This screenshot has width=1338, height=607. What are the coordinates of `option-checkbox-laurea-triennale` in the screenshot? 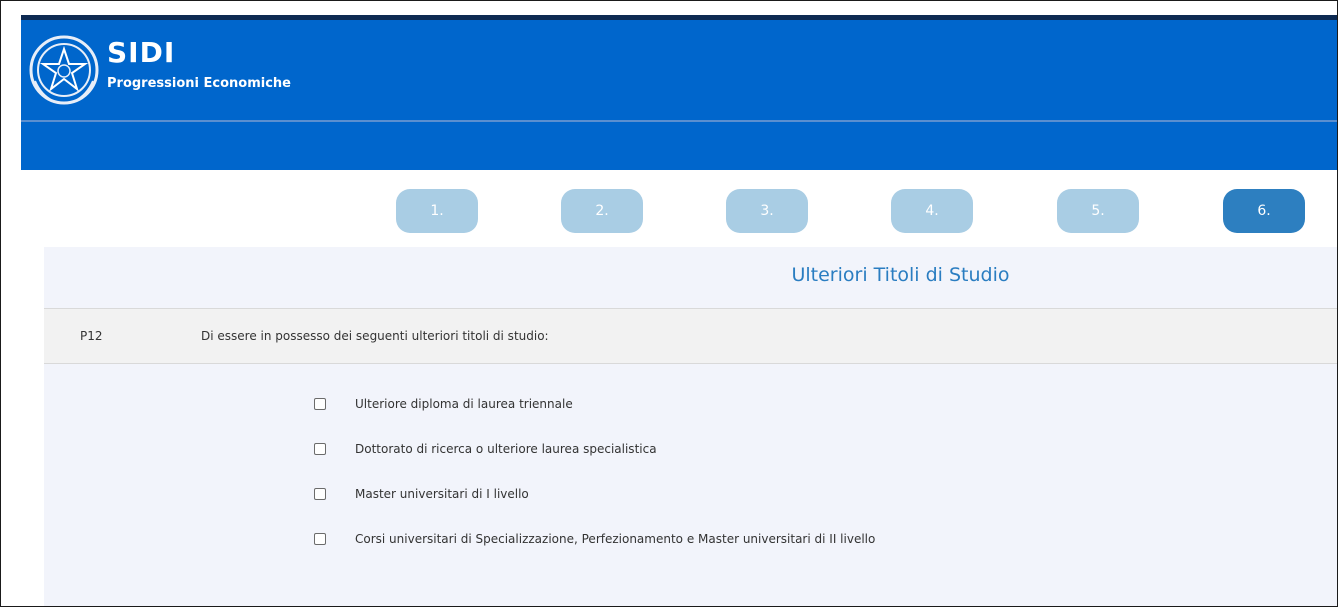 It's located at (320, 404).